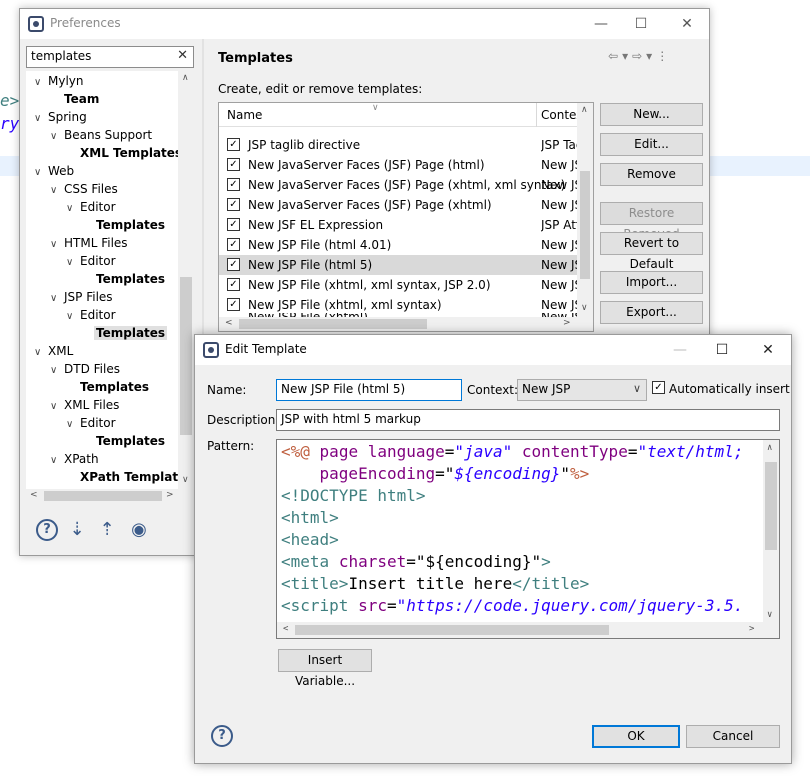 The width and height of the screenshot is (810, 780). Describe the element at coordinates (59, 81) in the screenshot. I see `tree-item-mylyn: ∨ Mylyn` at that location.